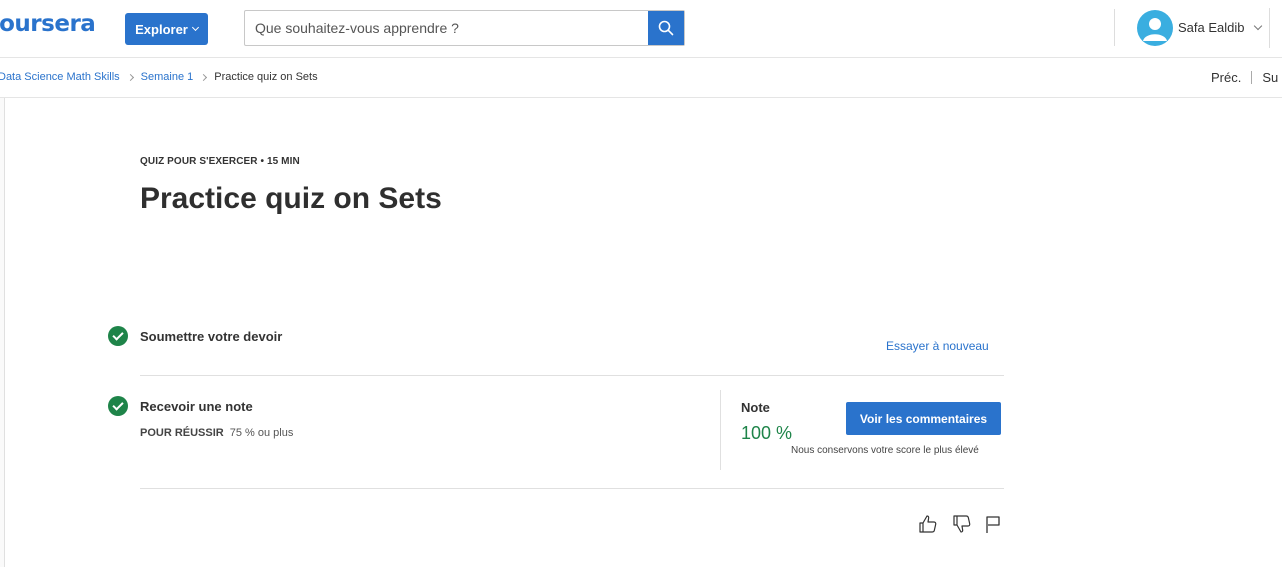 Image resolution: width=1282 pixels, height=567 pixels. I want to click on grade-value: 100 %, so click(767, 433).